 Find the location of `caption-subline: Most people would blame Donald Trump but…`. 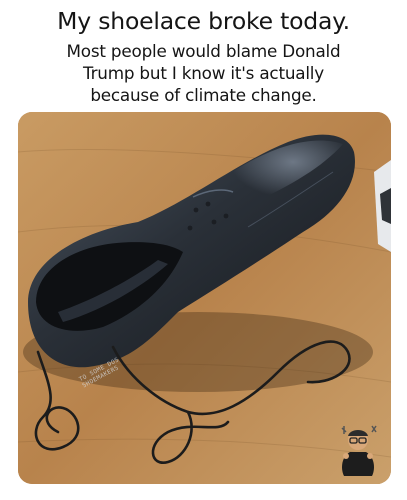

caption-subline: Most people would blame Donald Trump but… is located at coordinates (203, 73).